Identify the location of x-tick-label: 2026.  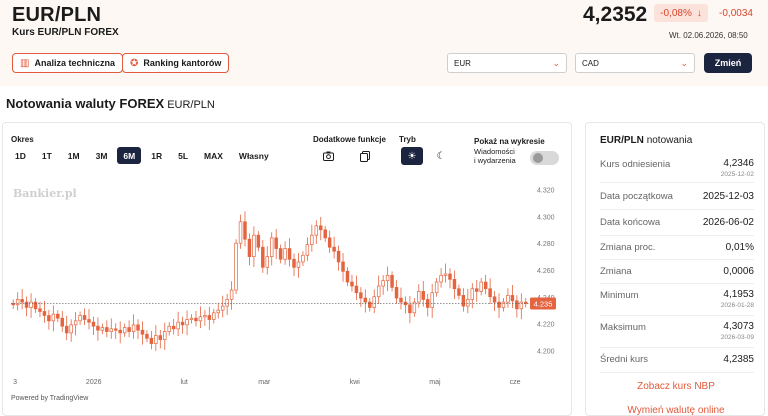
(94, 382).